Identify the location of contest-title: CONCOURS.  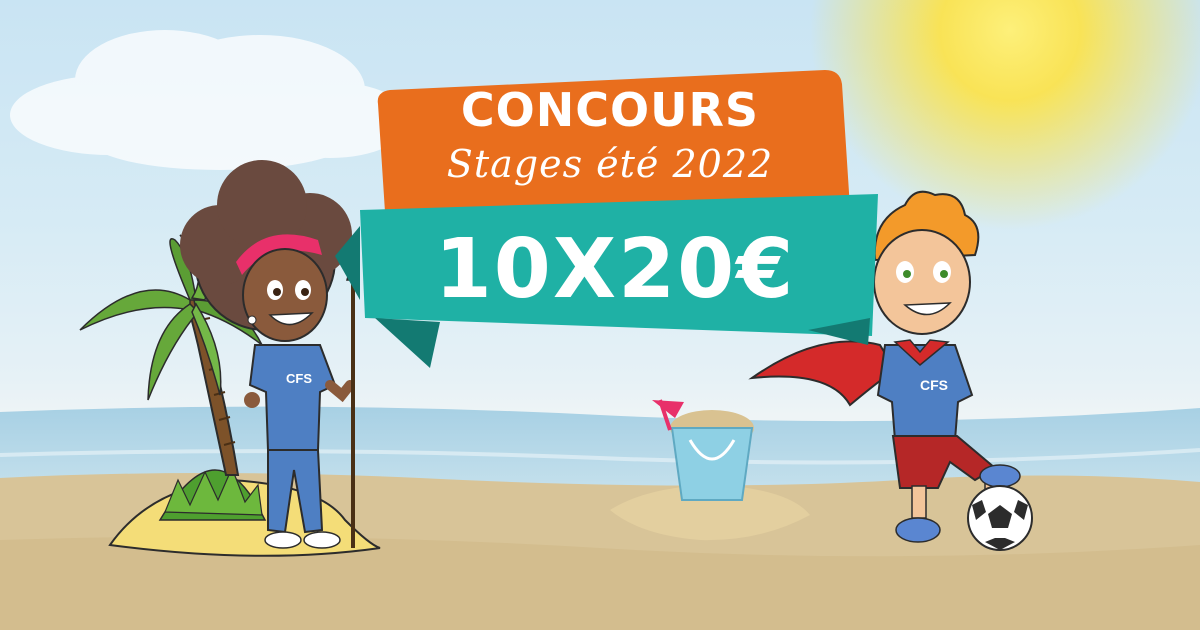
(610, 110).